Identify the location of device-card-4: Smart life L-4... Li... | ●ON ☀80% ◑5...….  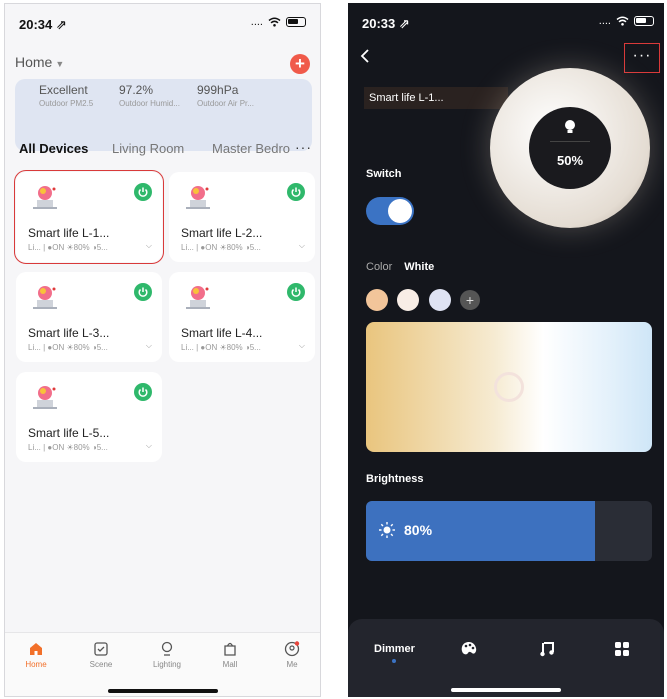
(242, 317).